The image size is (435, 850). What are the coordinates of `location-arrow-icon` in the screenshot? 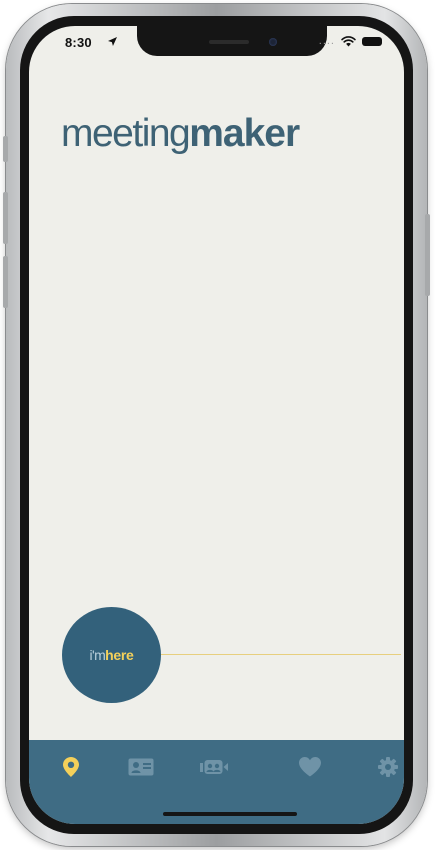 It's located at (112, 41).